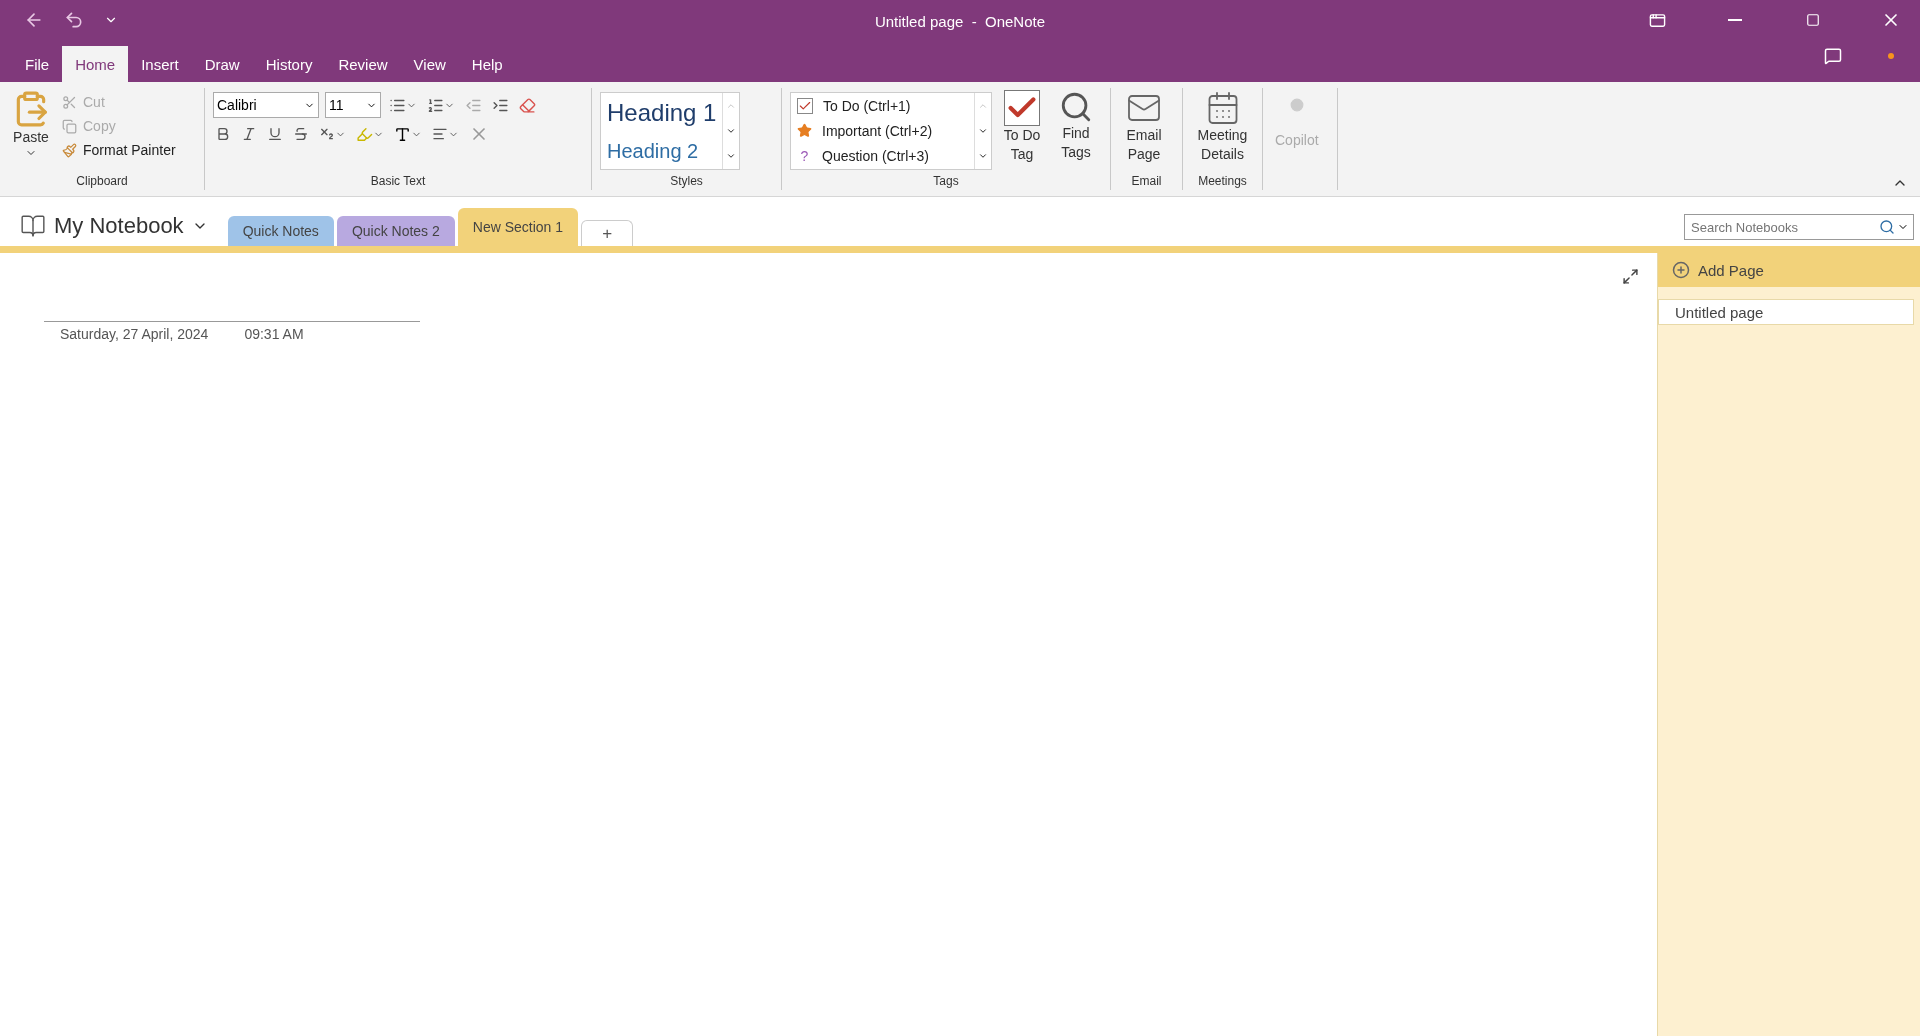 The image size is (1920, 1036). Describe the element at coordinates (31, 124) in the screenshot. I see `paste-button: Paste` at that location.